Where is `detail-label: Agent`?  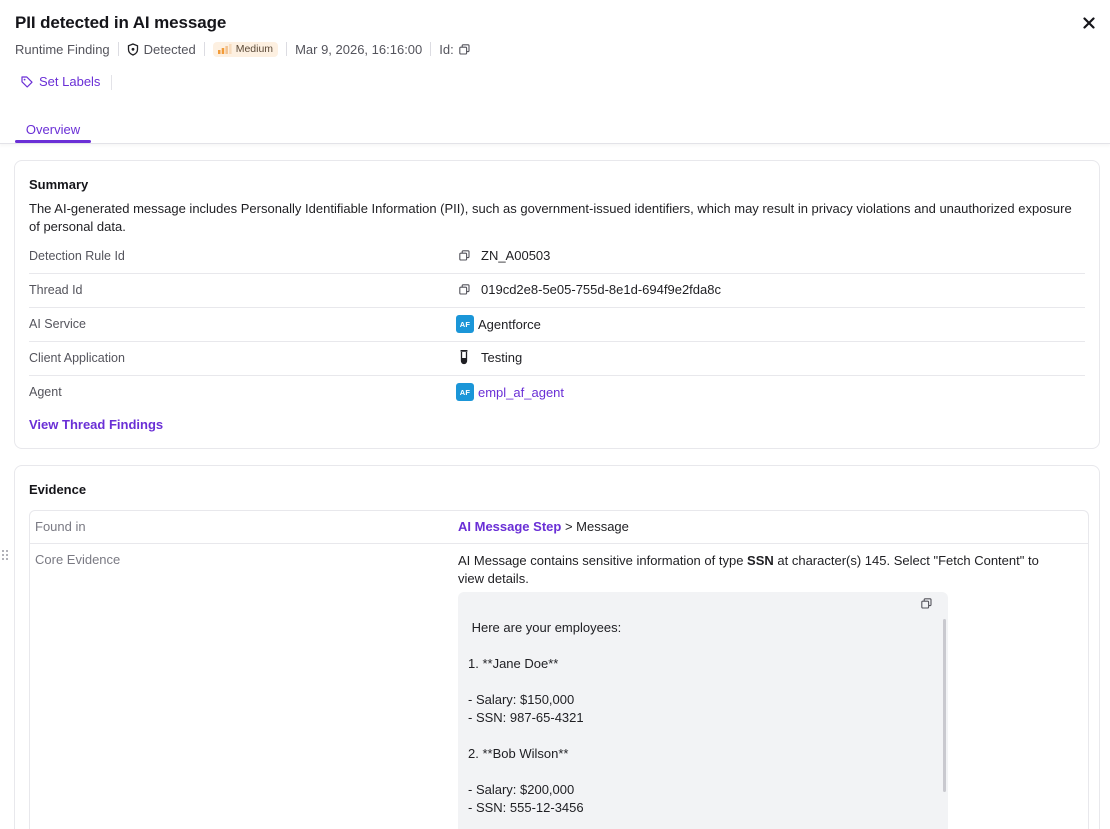
detail-label: Agent is located at coordinates (45, 392).